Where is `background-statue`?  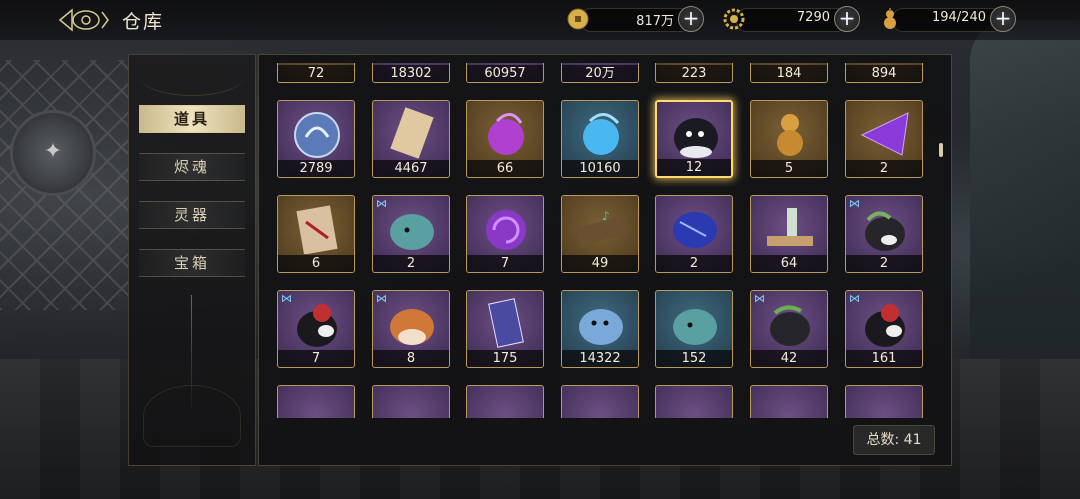 background-statue is located at coordinates (1025, 200).